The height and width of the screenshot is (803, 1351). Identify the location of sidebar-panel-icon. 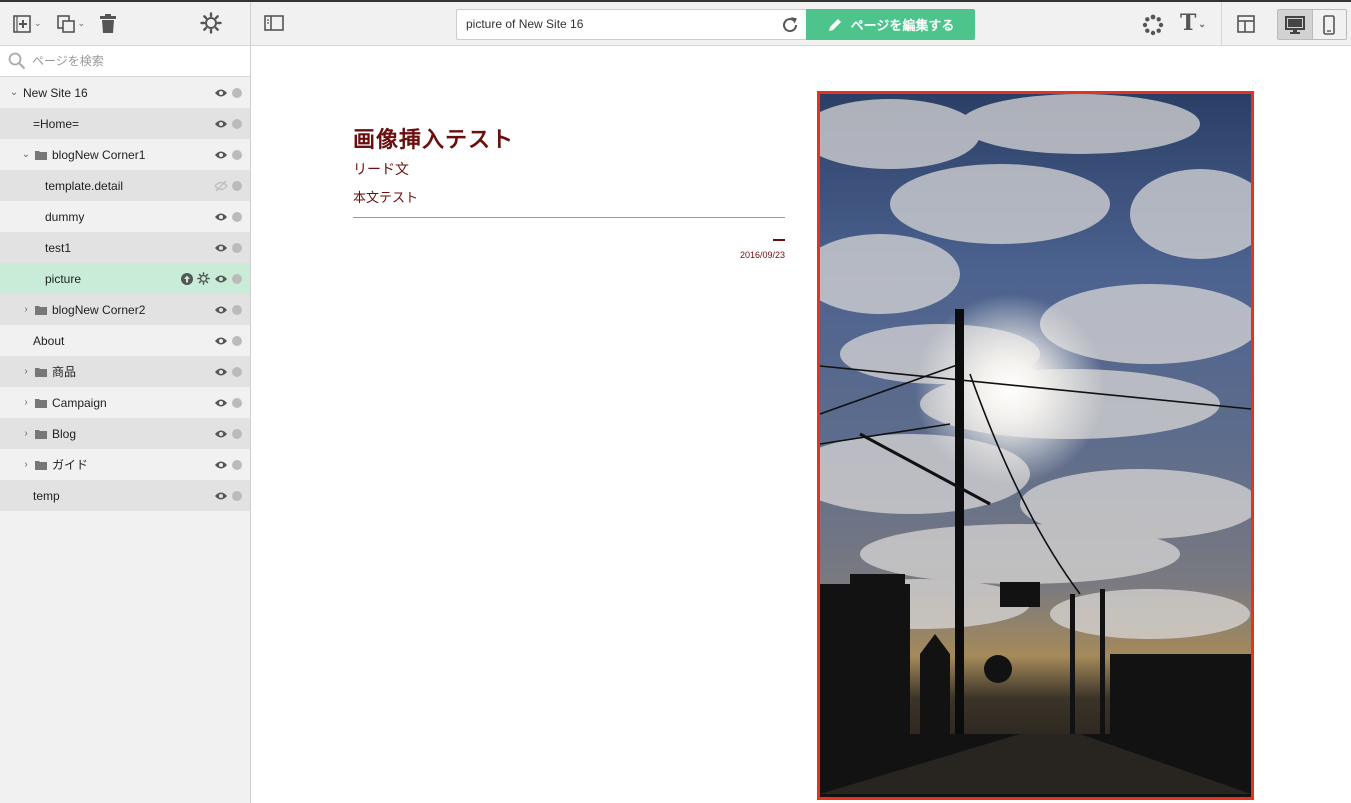
(274, 23).